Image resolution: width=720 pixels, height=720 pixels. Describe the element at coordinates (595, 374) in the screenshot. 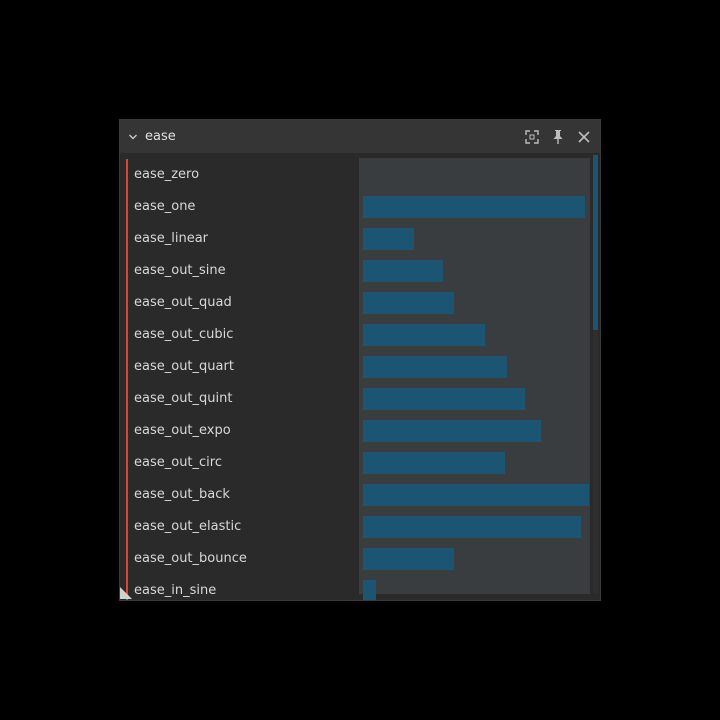

I see `vertical-scrollbar` at that location.